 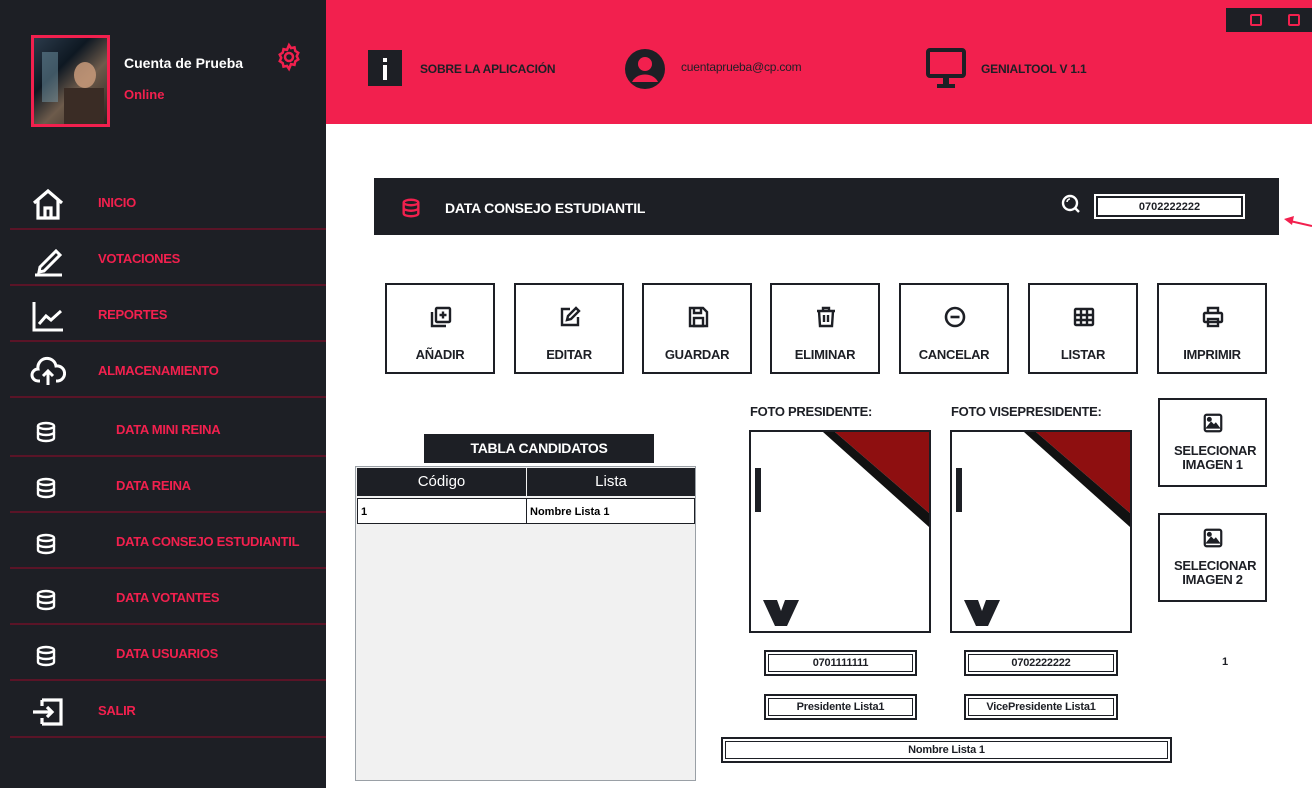 I want to click on about-link: SOBRE LA APLICACIÓN, so click(x=488, y=69).